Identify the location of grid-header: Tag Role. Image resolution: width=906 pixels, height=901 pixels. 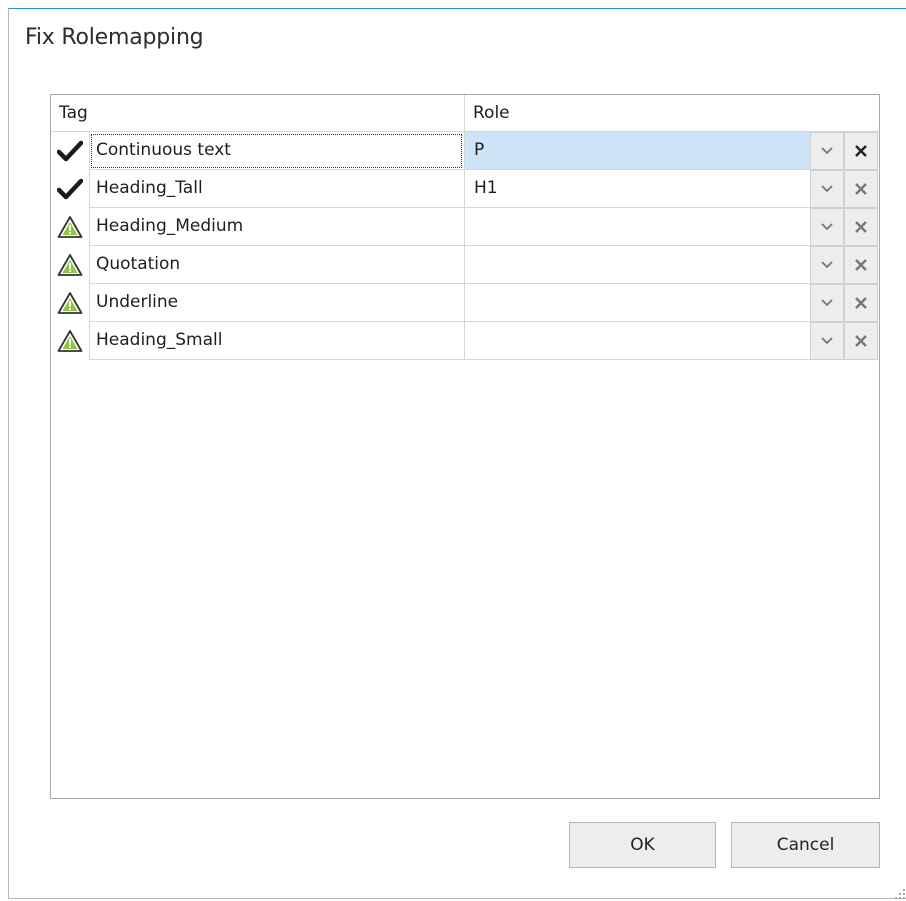
(465, 113).